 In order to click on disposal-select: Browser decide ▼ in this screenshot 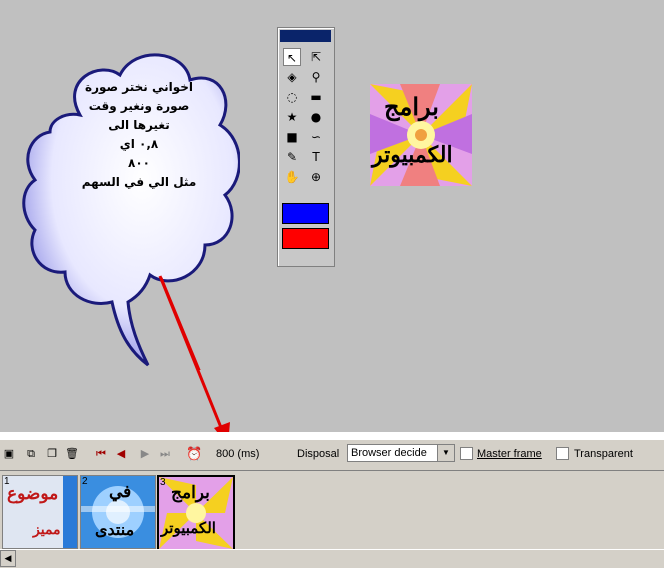, I will do `click(401, 453)`.